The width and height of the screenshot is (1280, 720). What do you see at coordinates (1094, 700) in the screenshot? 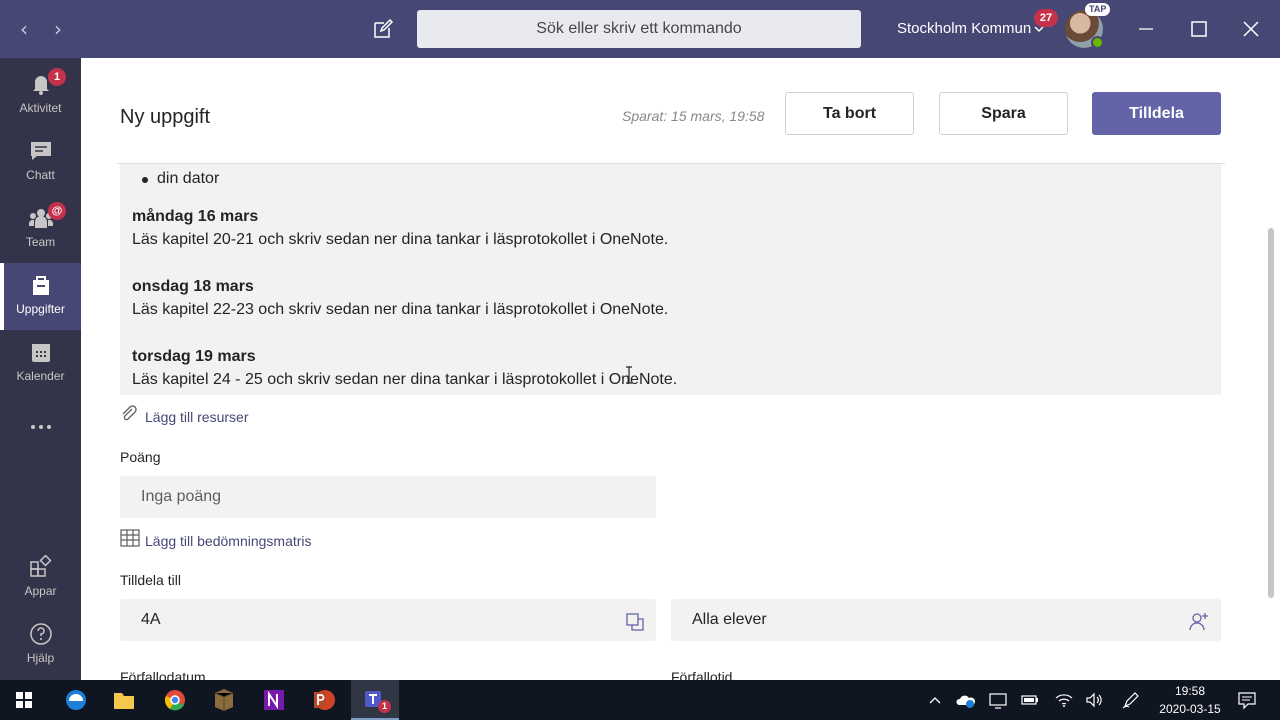
I see `volume-icon` at bounding box center [1094, 700].